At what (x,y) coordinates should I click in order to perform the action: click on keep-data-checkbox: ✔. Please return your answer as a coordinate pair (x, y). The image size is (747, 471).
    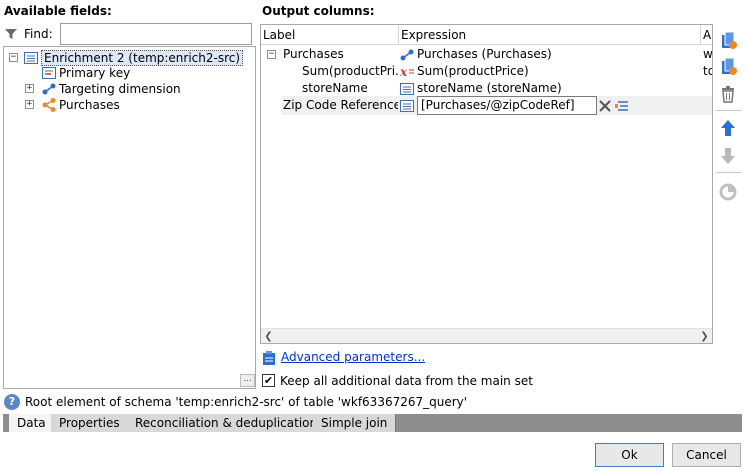
    Looking at the image, I should click on (268, 380).